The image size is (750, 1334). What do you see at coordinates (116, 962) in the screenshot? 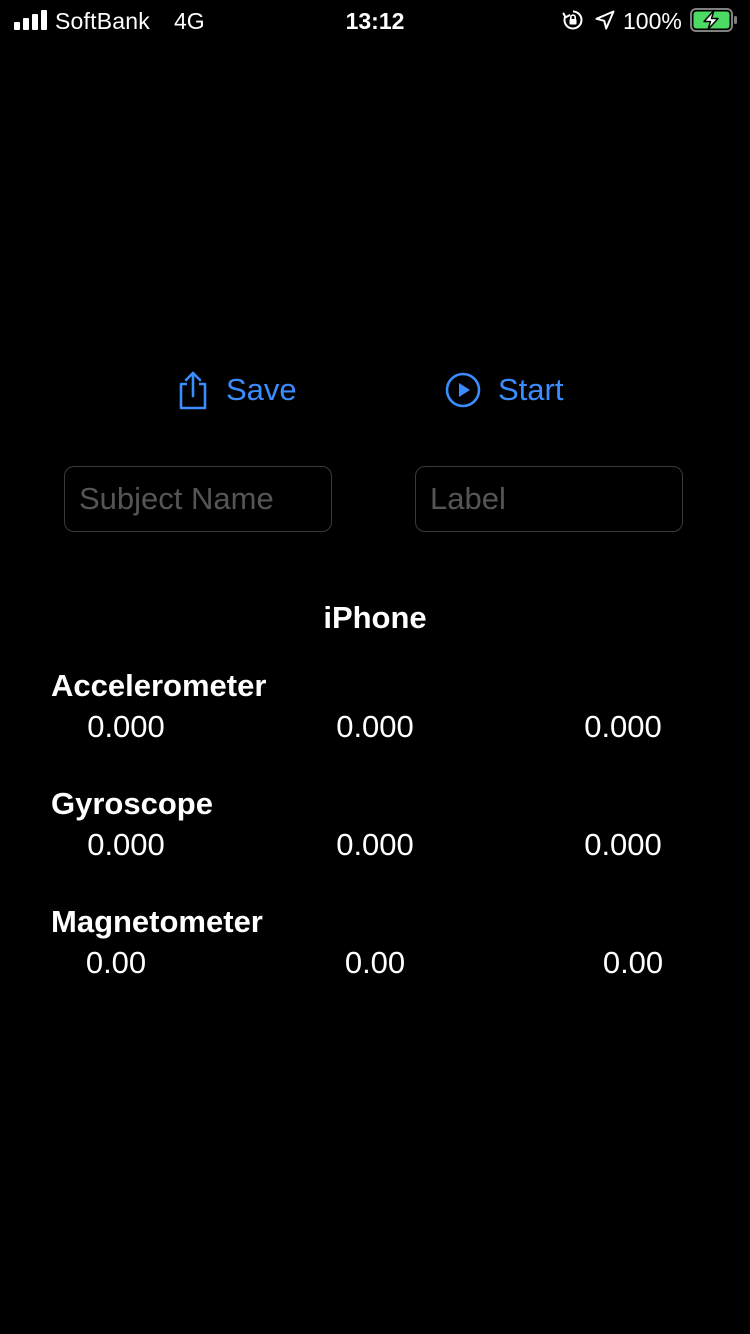
I see `magnetometer-x-value: 0.00` at bounding box center [116, 962].